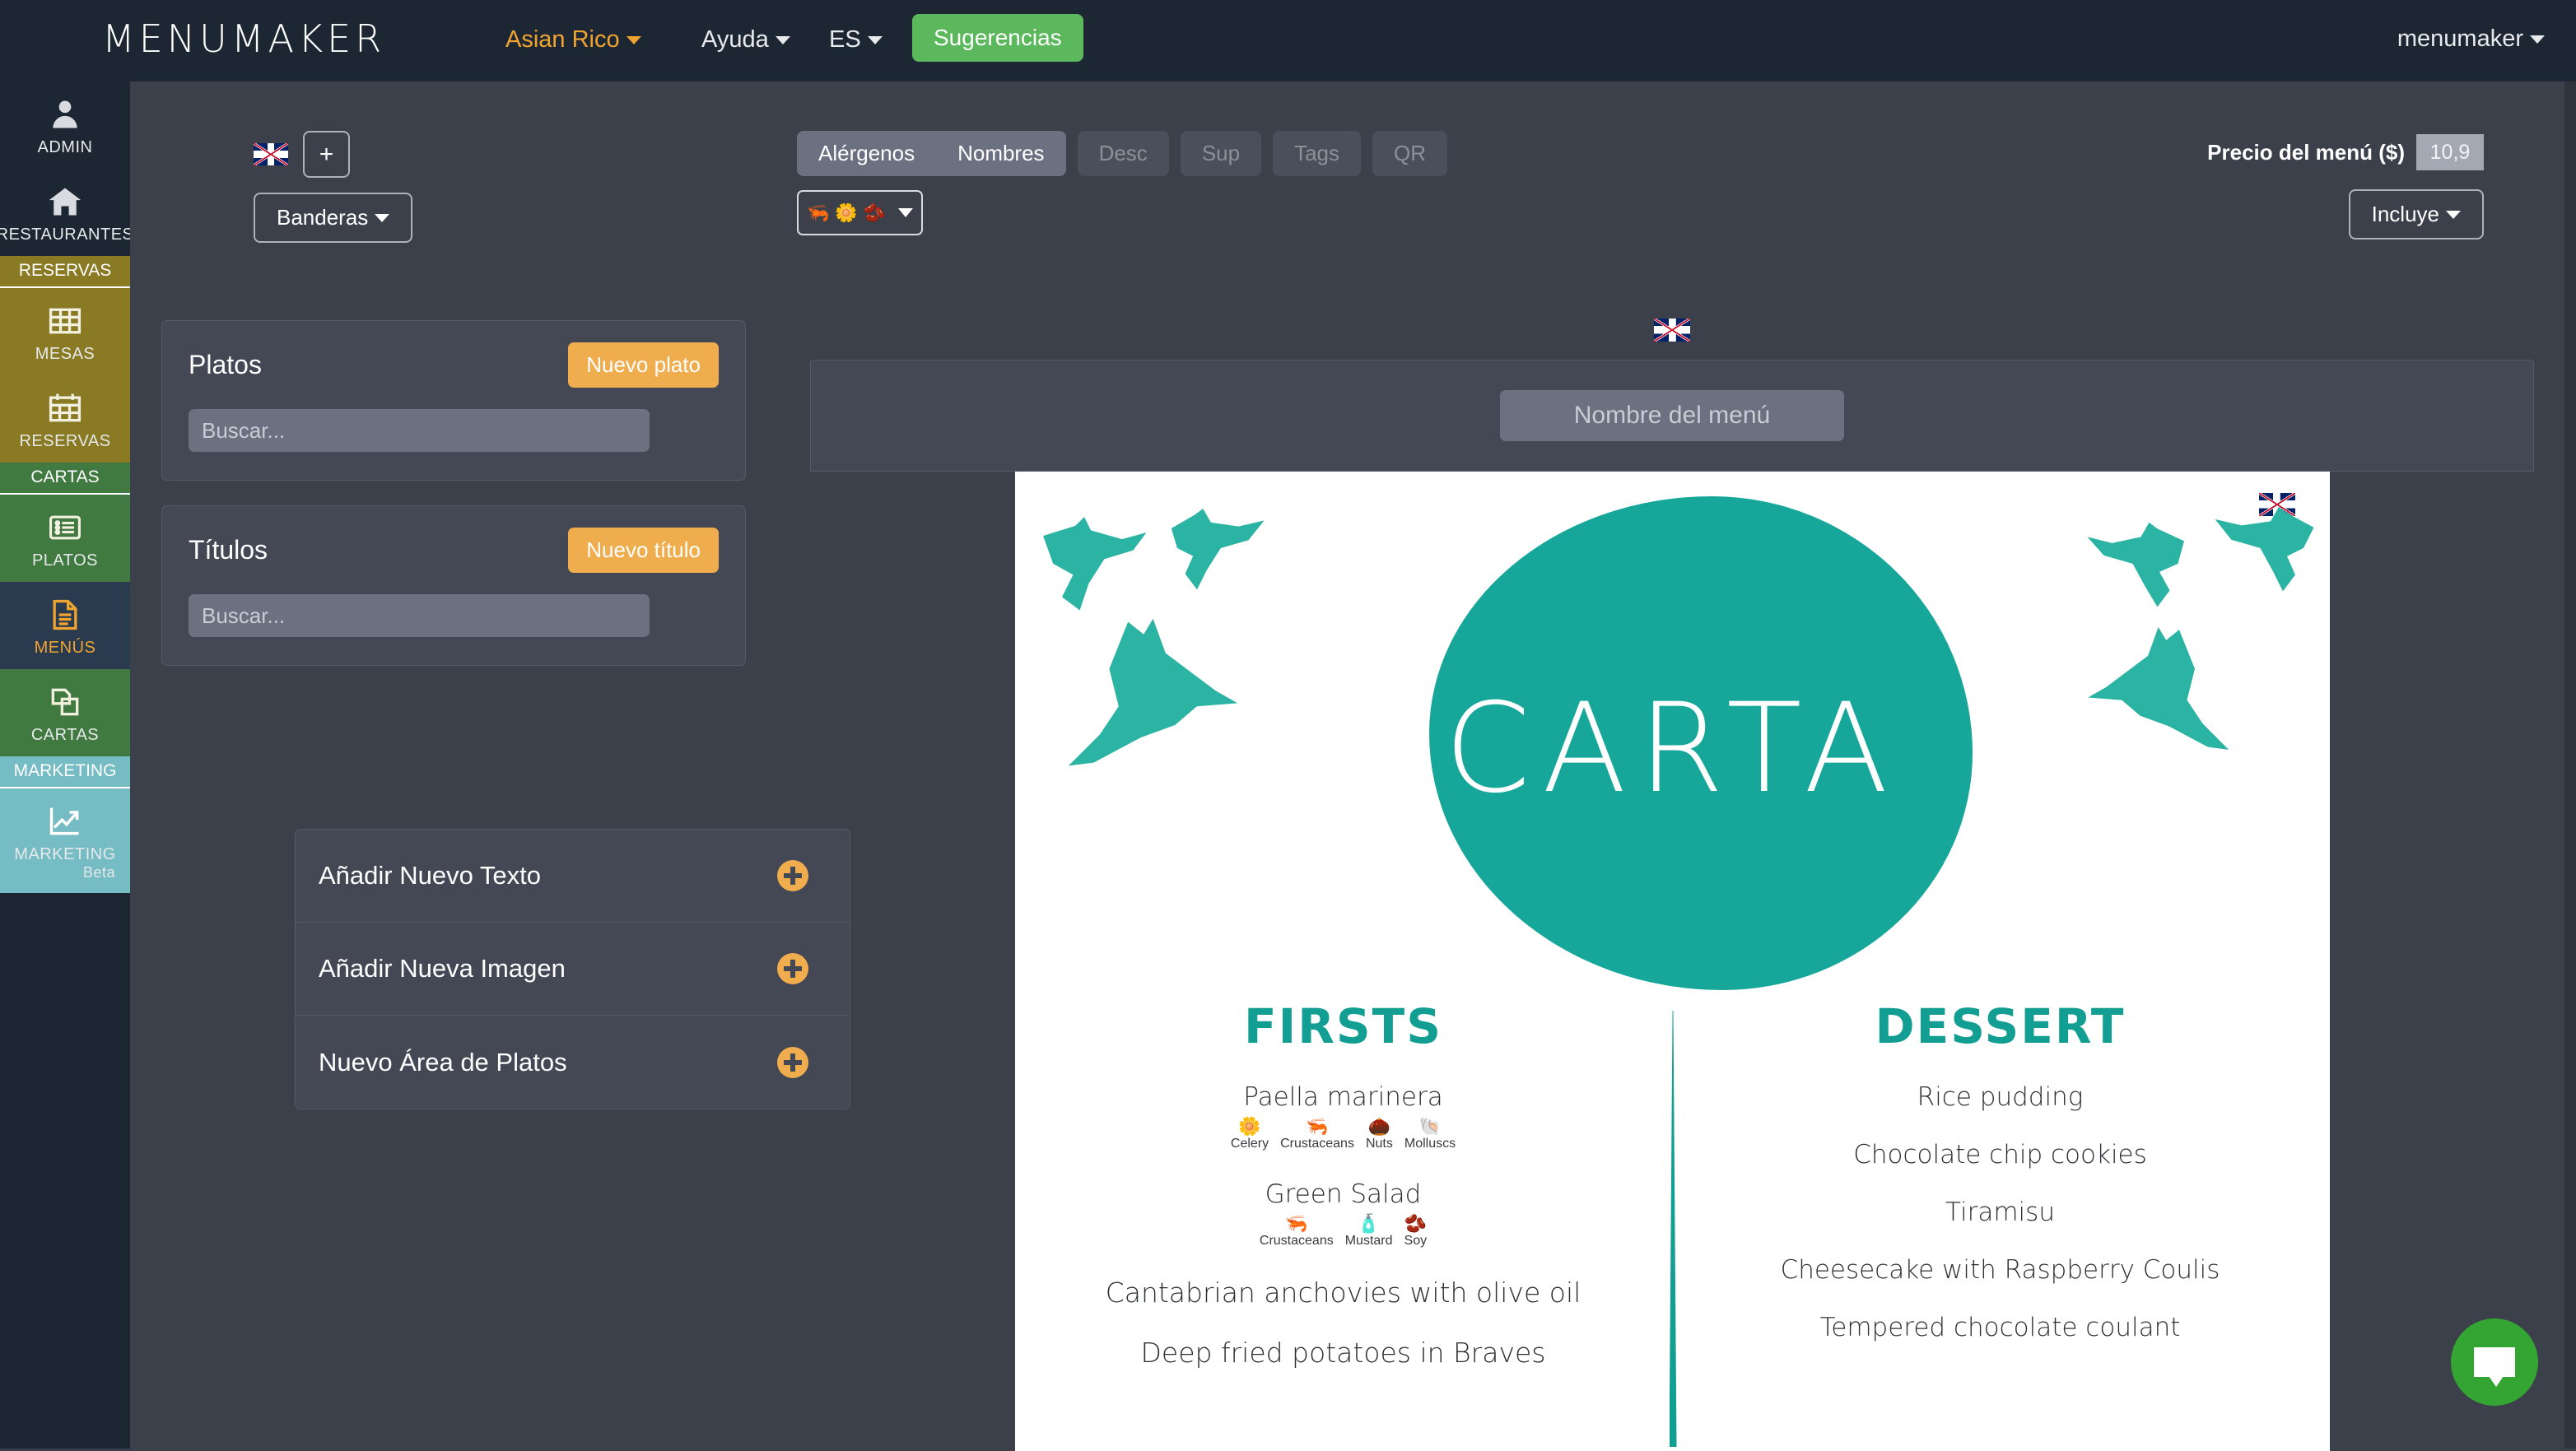 This screenshot has height=1451, width=2576. What do you see at coordinates (1000, 153) in the screenshot?
I see `toggle-nombres: Nombres` at bounding box center [1000, 153].